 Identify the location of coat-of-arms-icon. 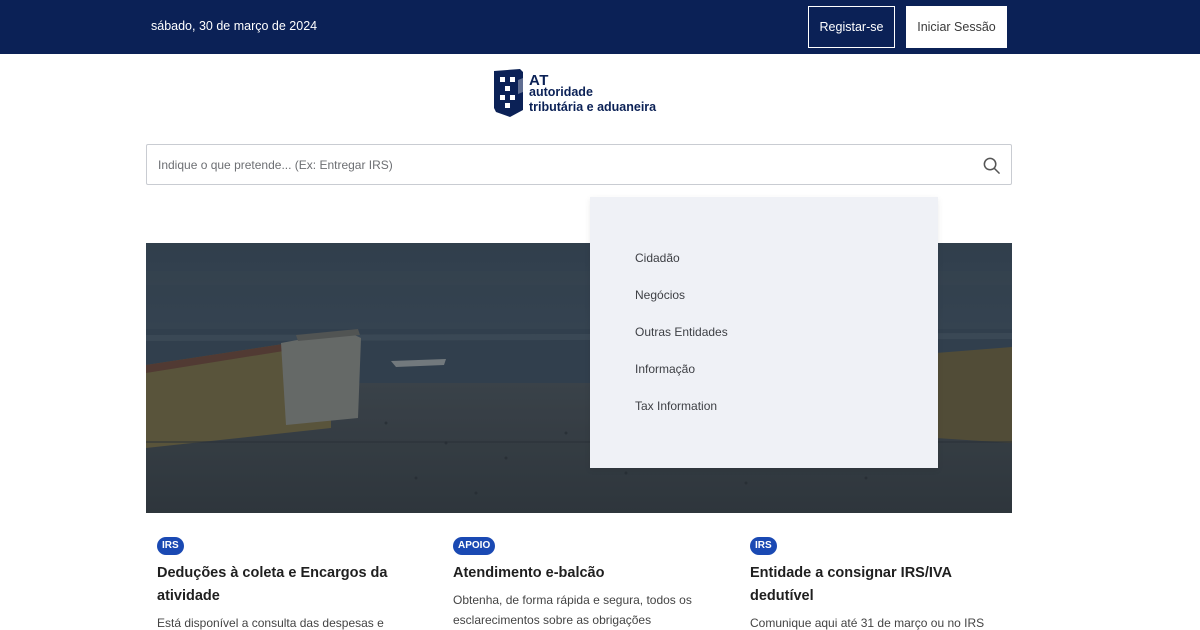
(508, 93).